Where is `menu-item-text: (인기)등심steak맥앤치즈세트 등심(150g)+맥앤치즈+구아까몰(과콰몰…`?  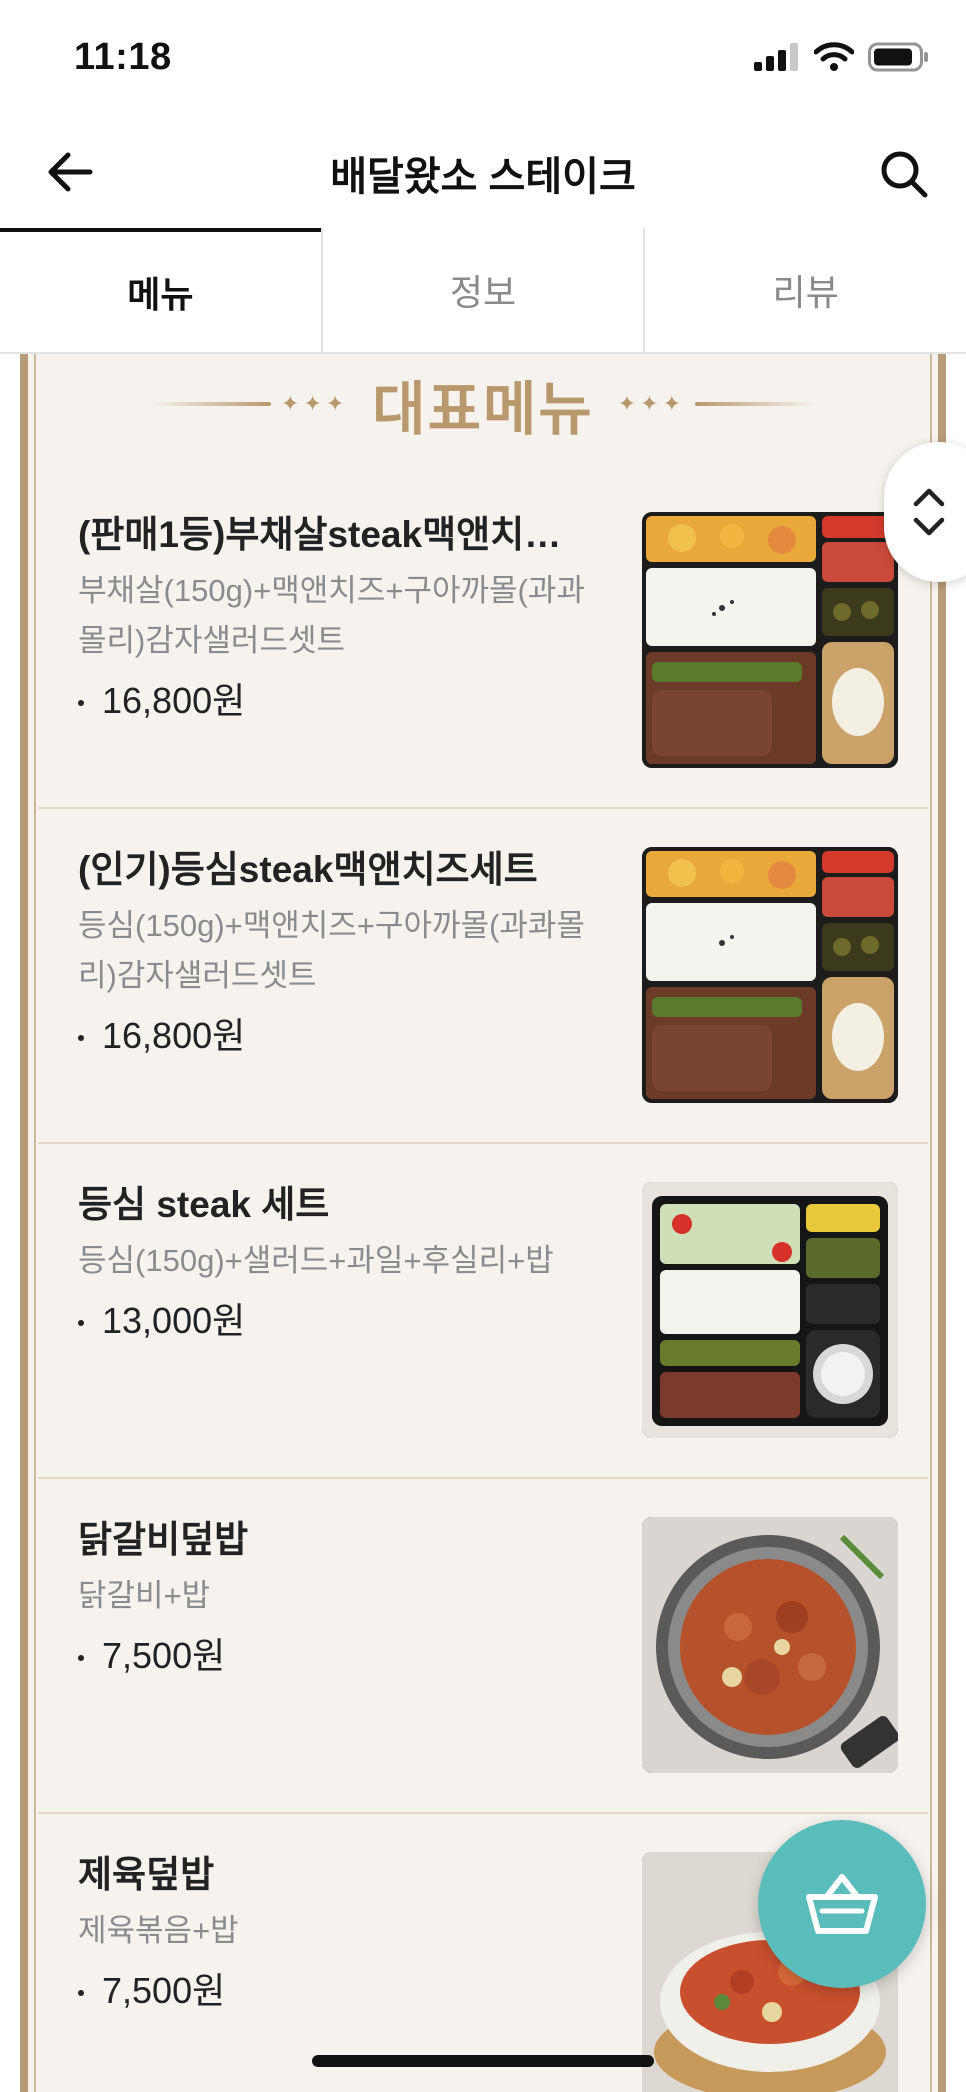 menu-item-text: (인기)등심steak맥앤치즈세트 등심(150g)+맥앤치즈+구아까몰(과콰몰… is located at coordinates (338, 953).